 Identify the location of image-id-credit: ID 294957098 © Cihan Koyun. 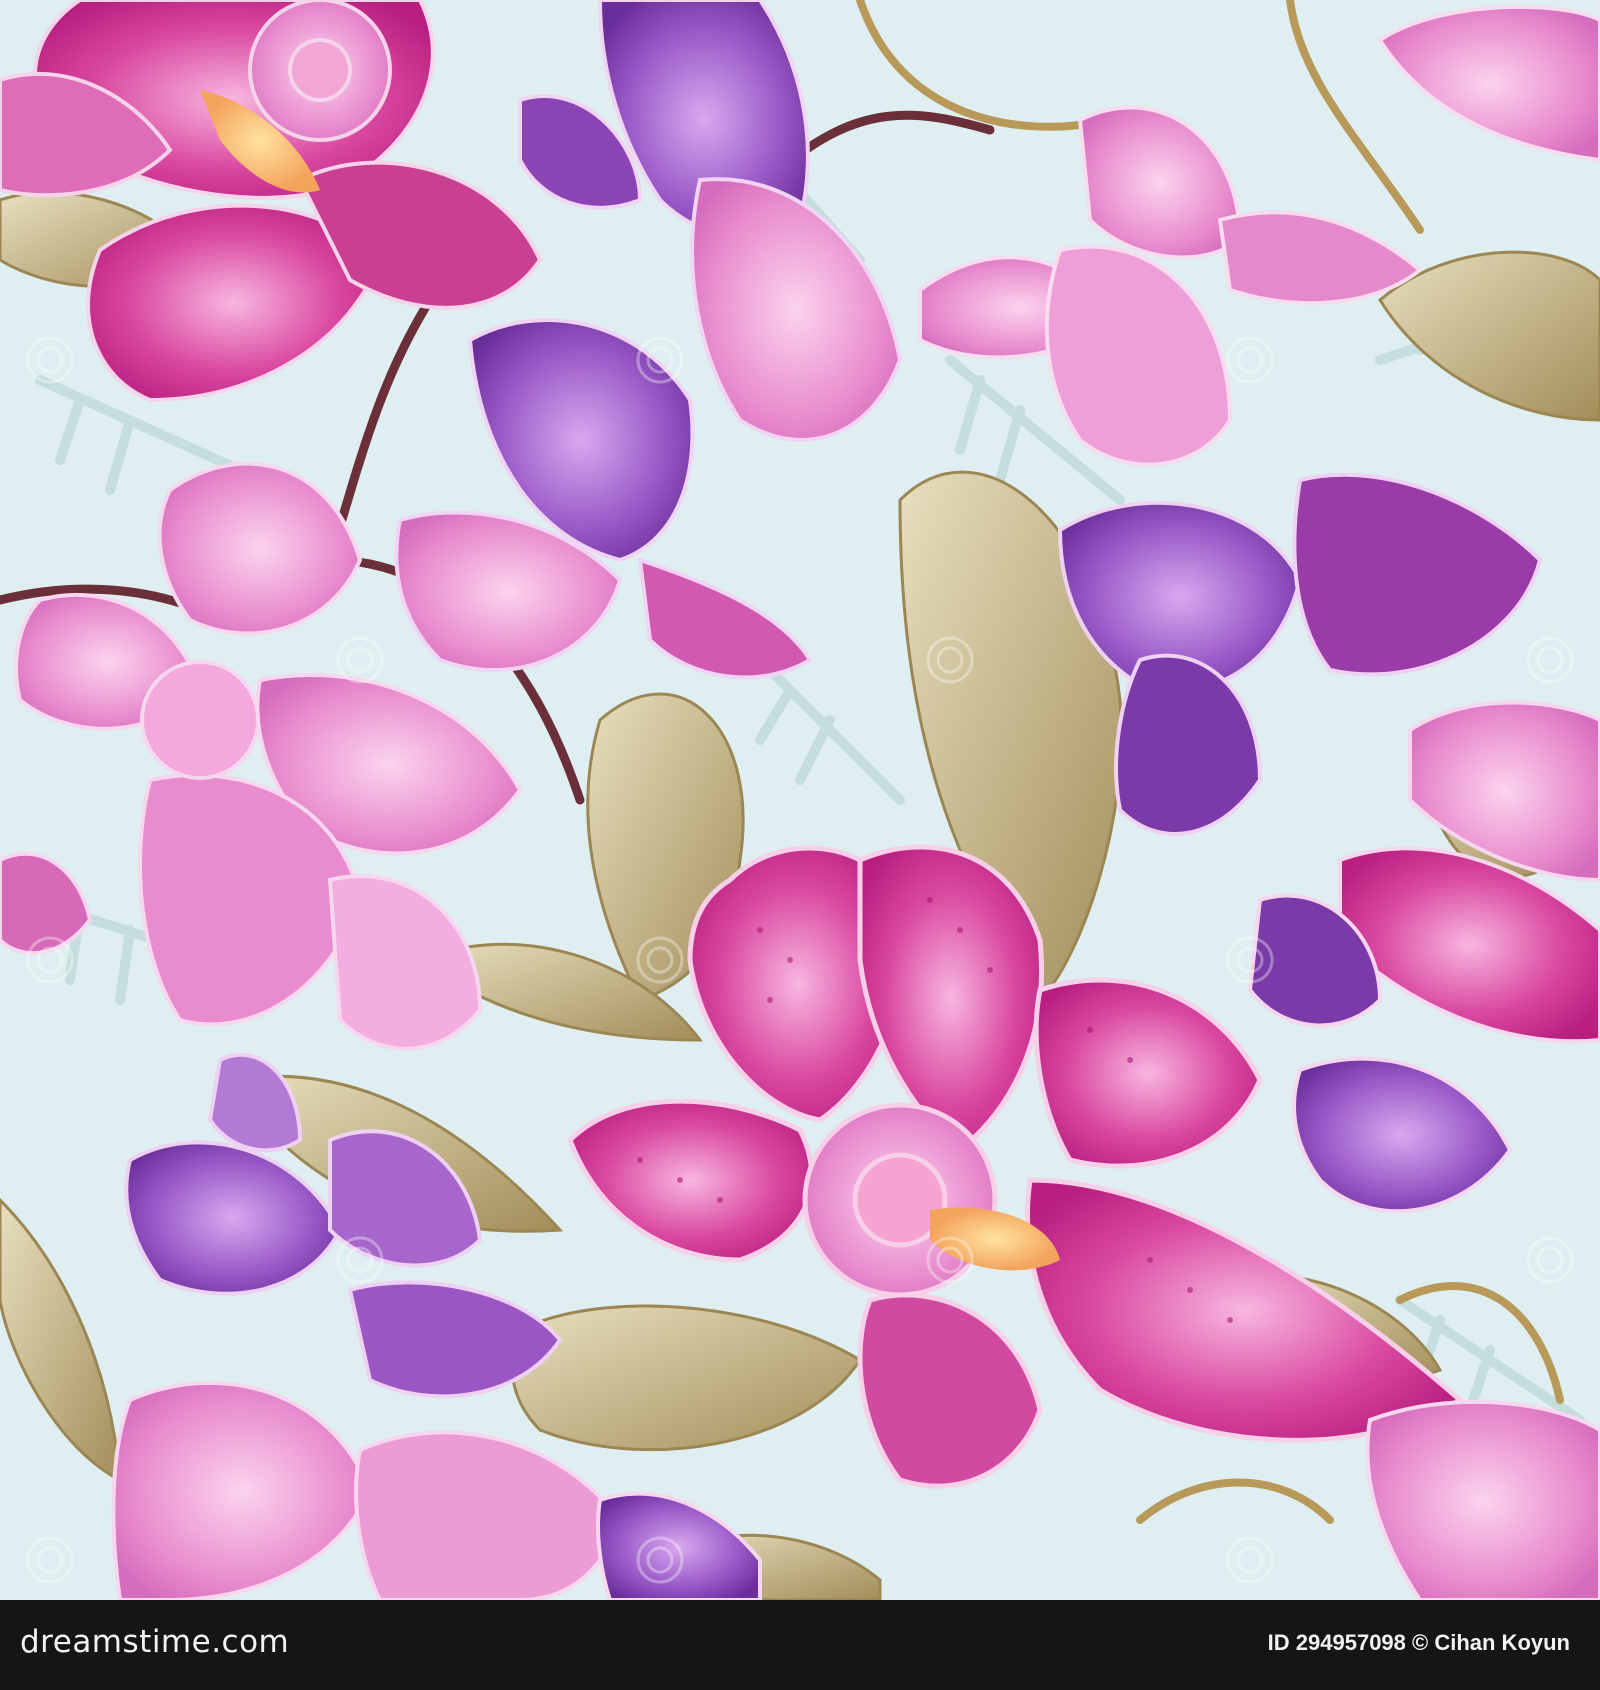
(1418, 1642).